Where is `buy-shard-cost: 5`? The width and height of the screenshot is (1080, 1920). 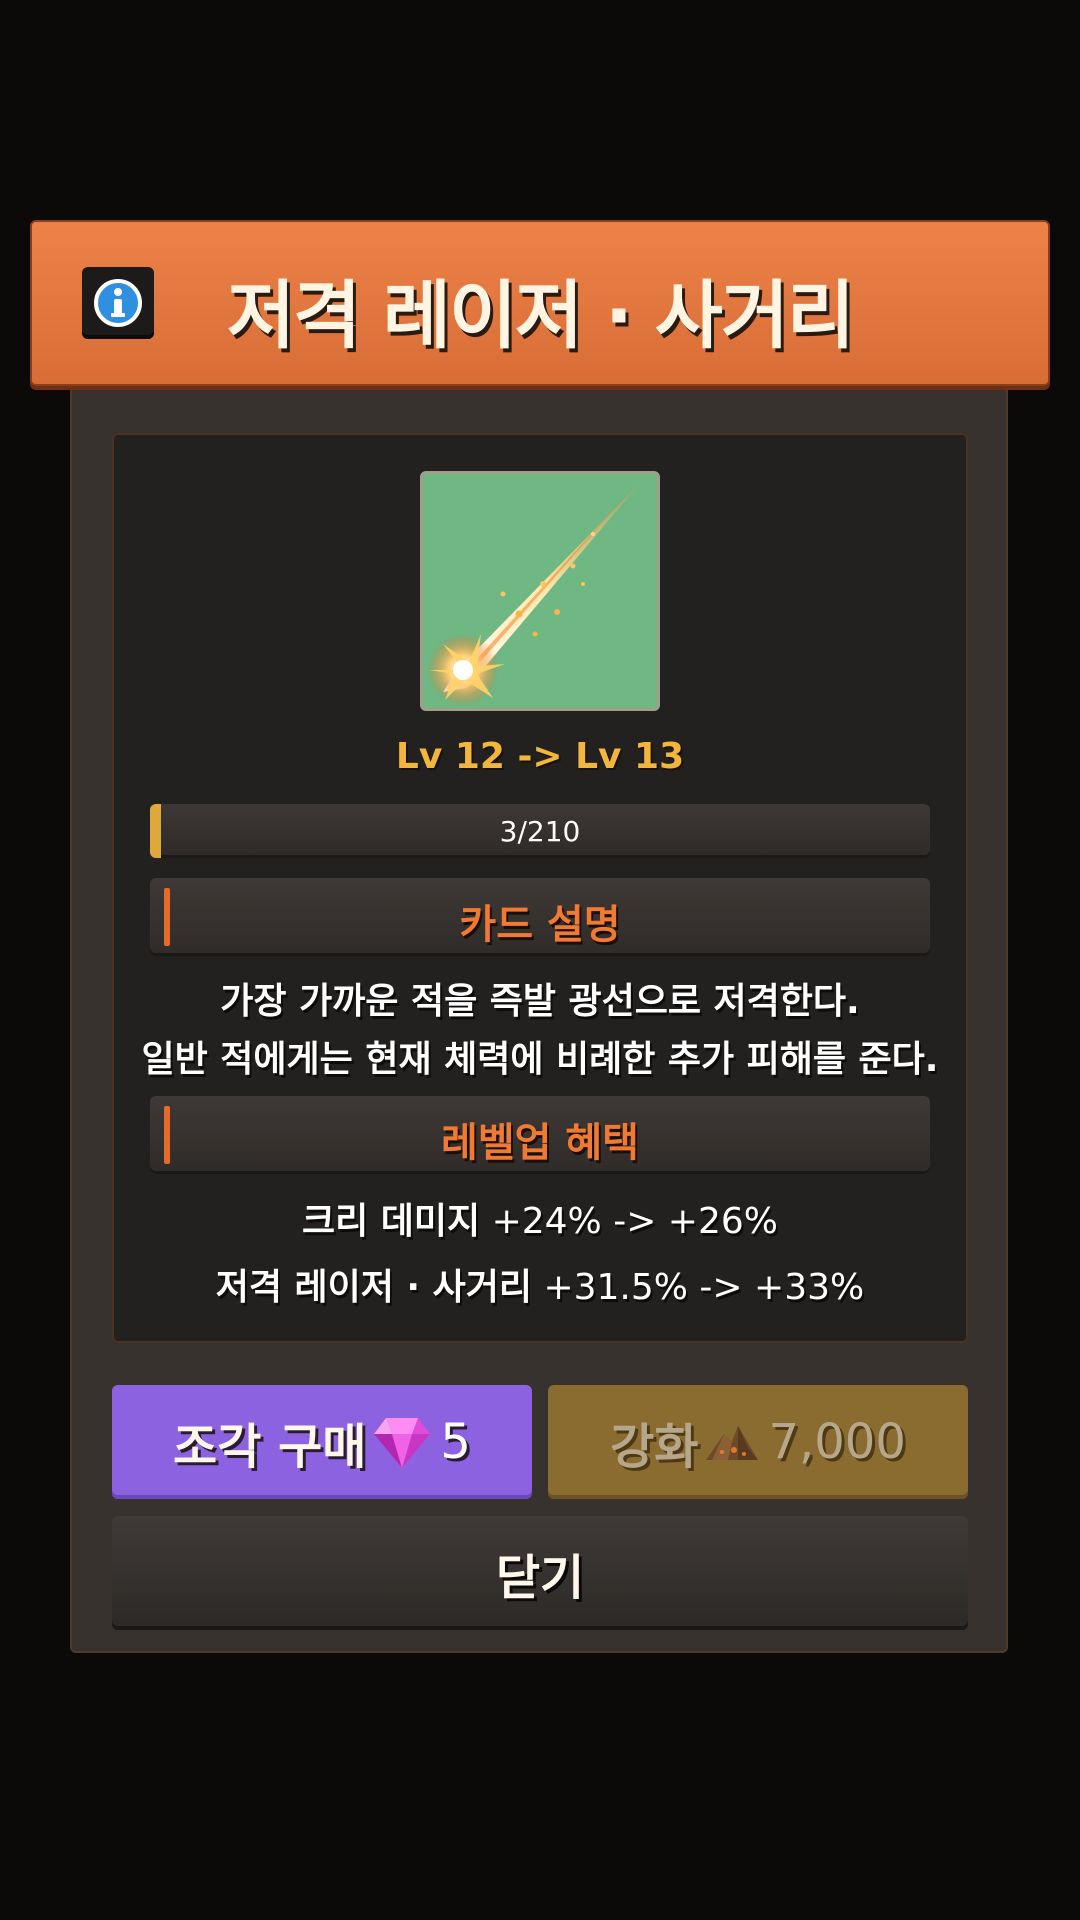
buy-shard-cost: 5 is located at coordinates (455, 1442).